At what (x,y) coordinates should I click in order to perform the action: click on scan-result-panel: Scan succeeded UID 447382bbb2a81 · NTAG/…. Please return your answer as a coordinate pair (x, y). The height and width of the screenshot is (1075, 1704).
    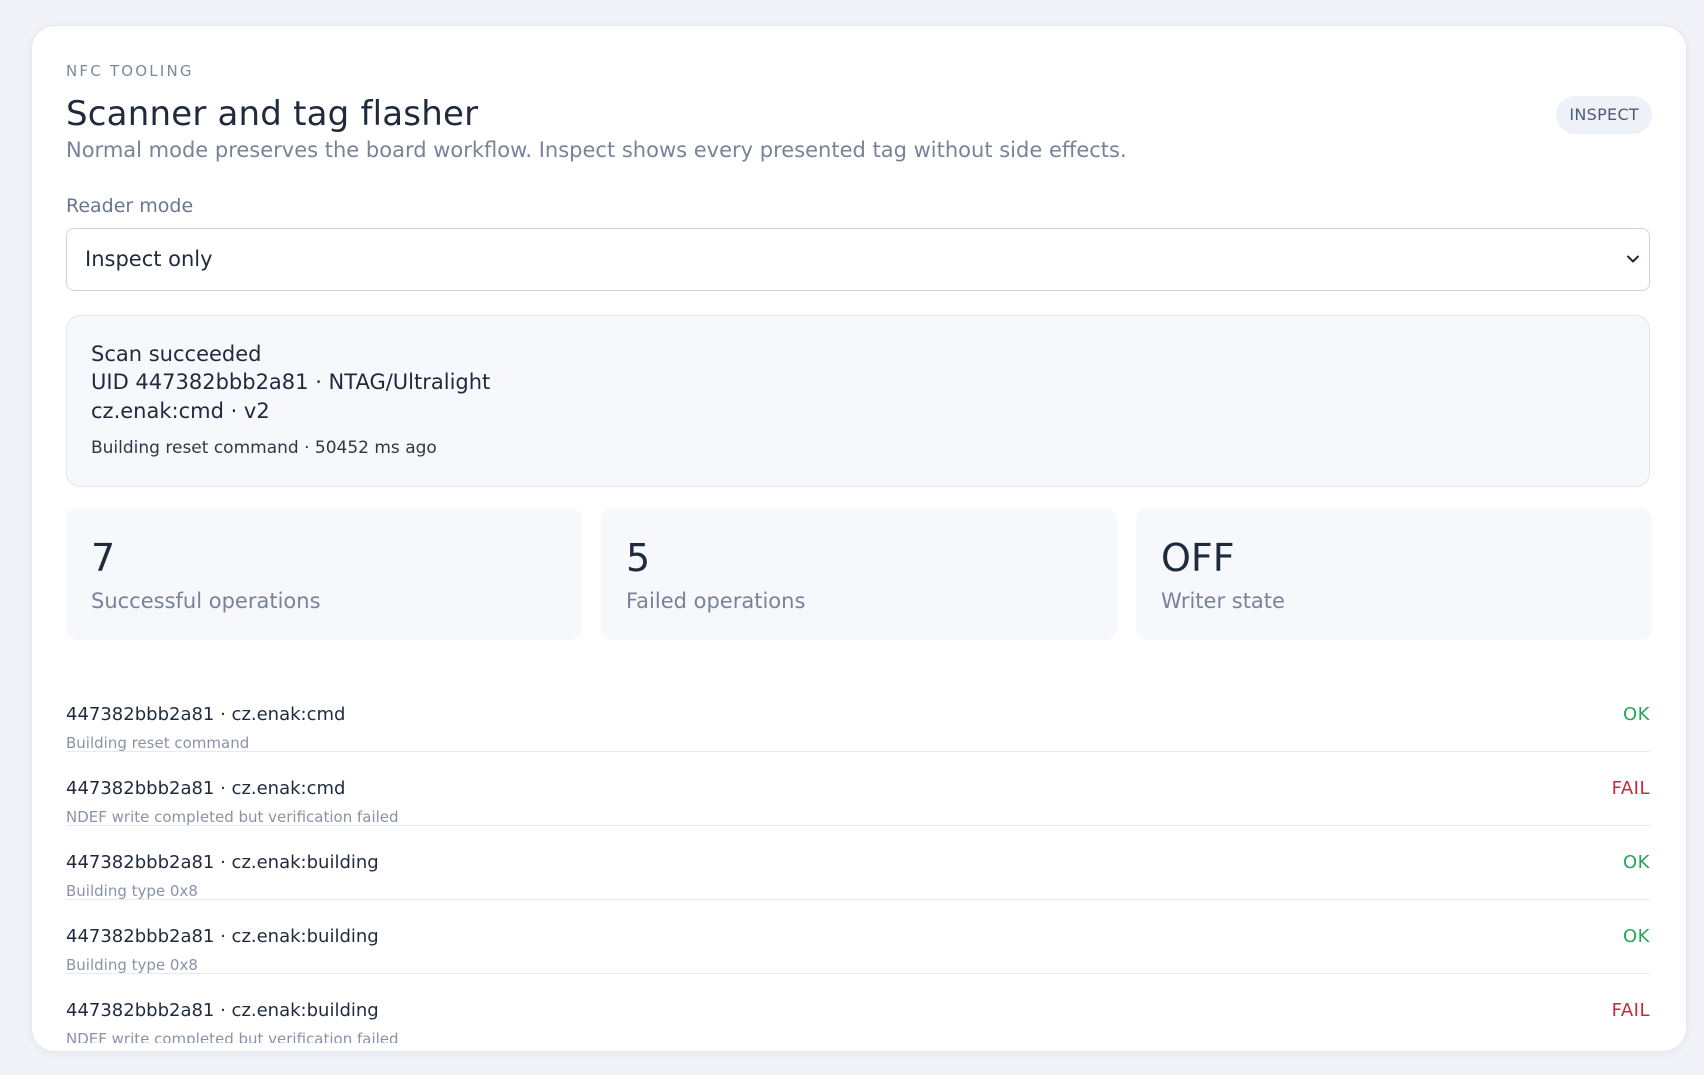
    Looking at the image, I should click on (858, 401).